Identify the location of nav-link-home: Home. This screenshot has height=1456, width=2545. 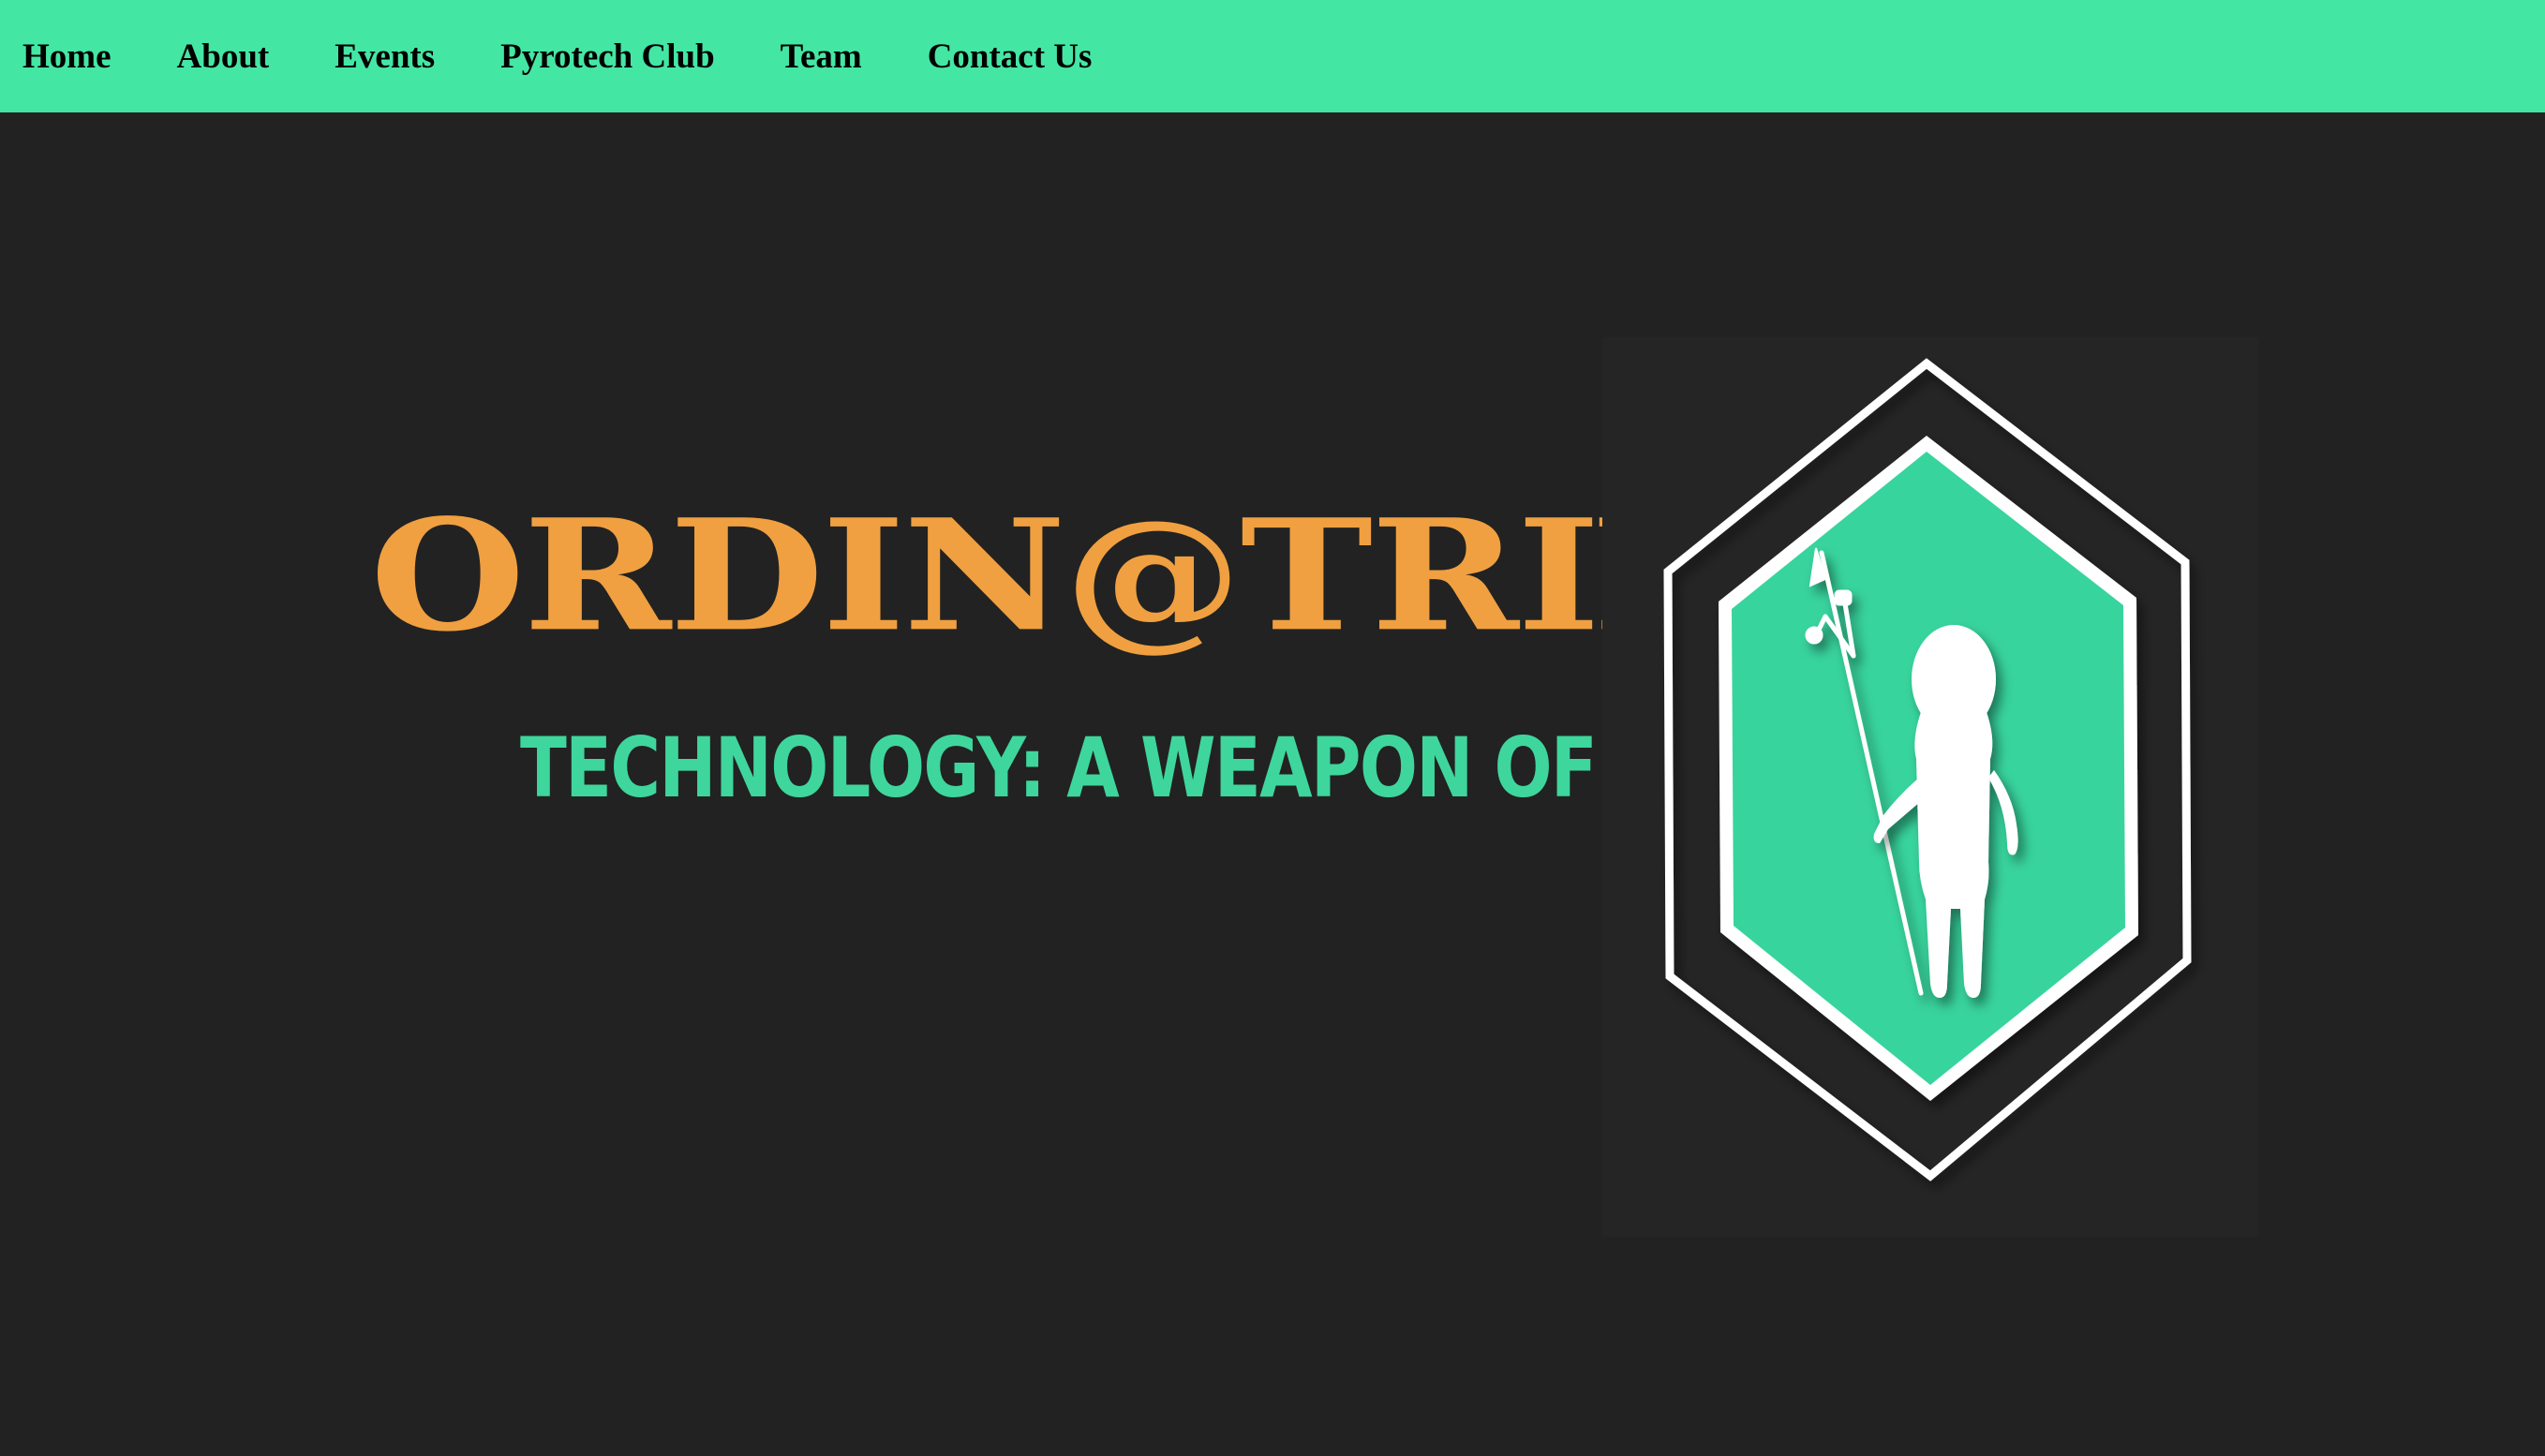
(67, 57).